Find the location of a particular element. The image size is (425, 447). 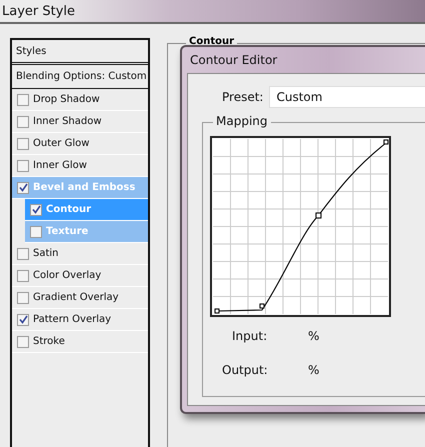

style-item: Inner Shadow is located at coordinates (80, 122).